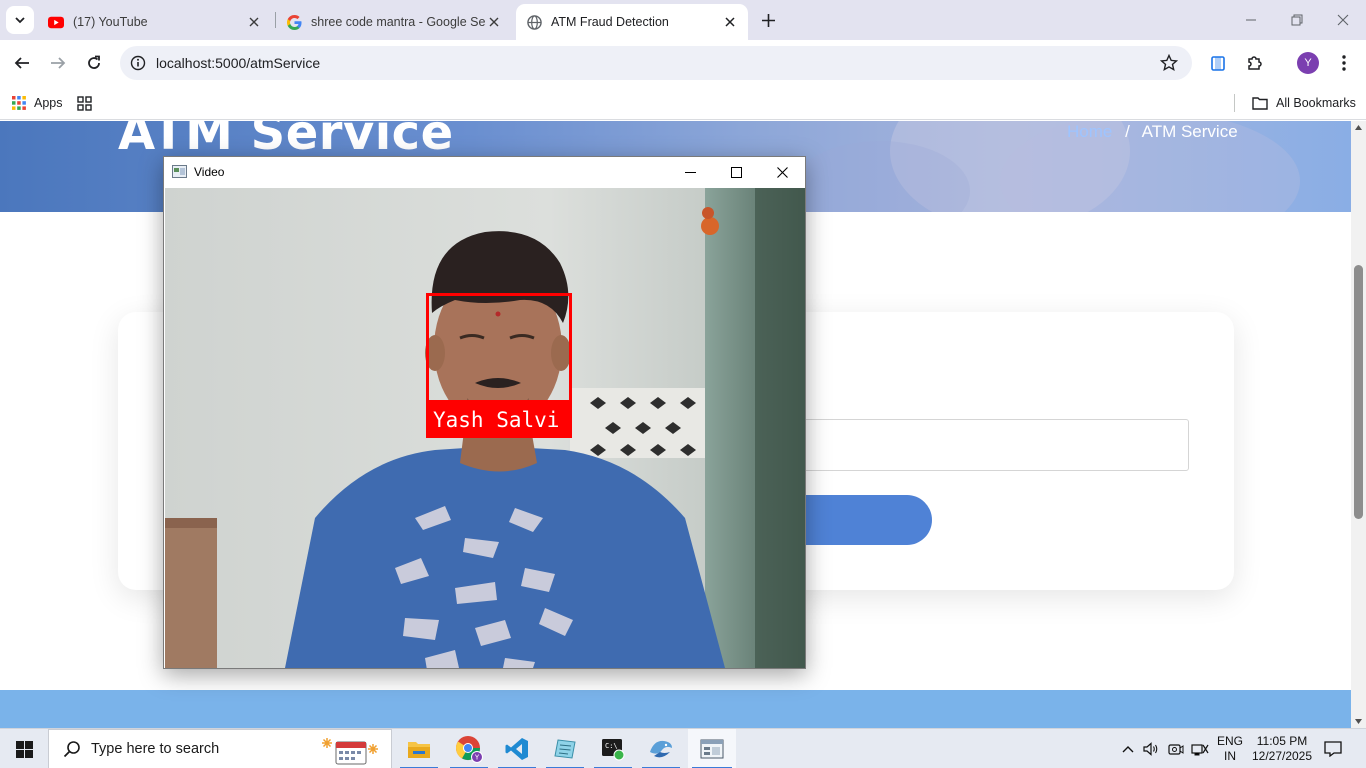 The height and width of the screenshot is (768, 1366). Describe the element at coordinates (110, 22) in the screenshot. I see `tab-title: (17) YouTube` at that location.